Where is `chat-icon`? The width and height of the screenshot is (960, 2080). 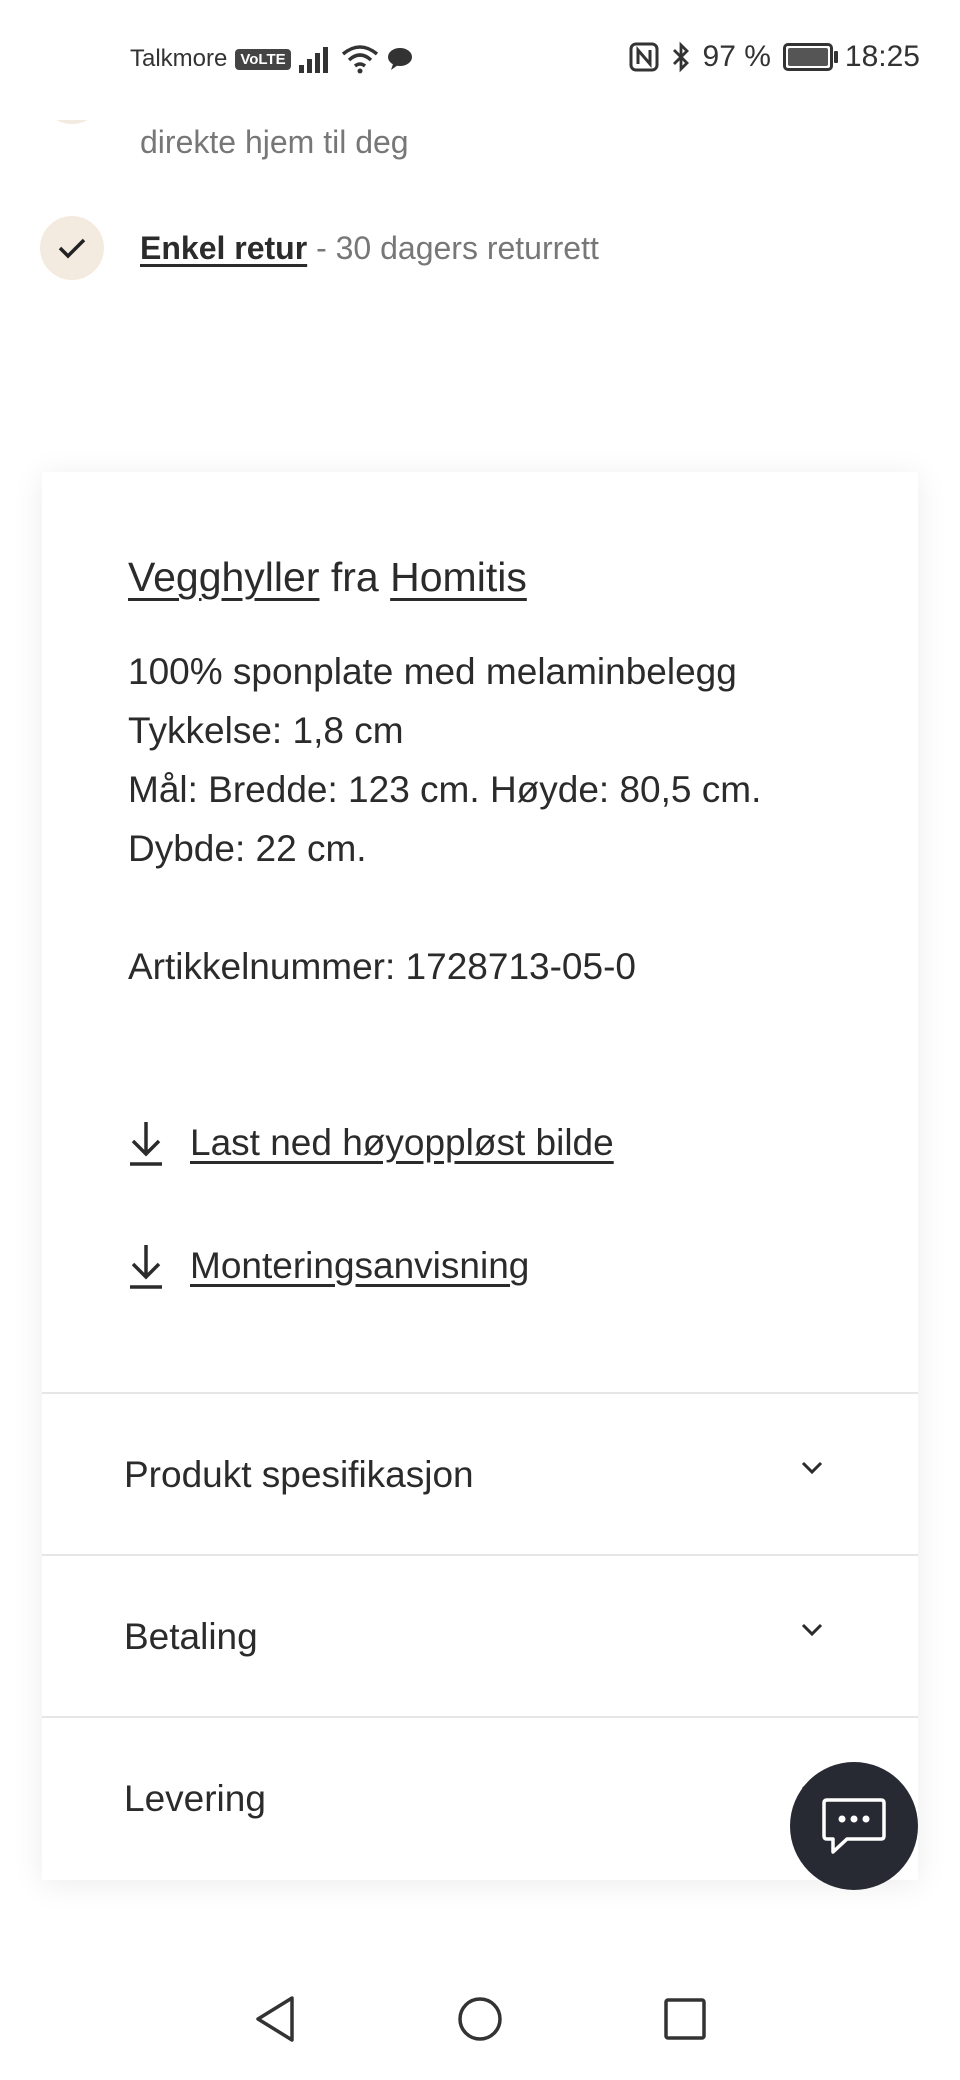
chat-icon is located at coordinates (854, 1826).